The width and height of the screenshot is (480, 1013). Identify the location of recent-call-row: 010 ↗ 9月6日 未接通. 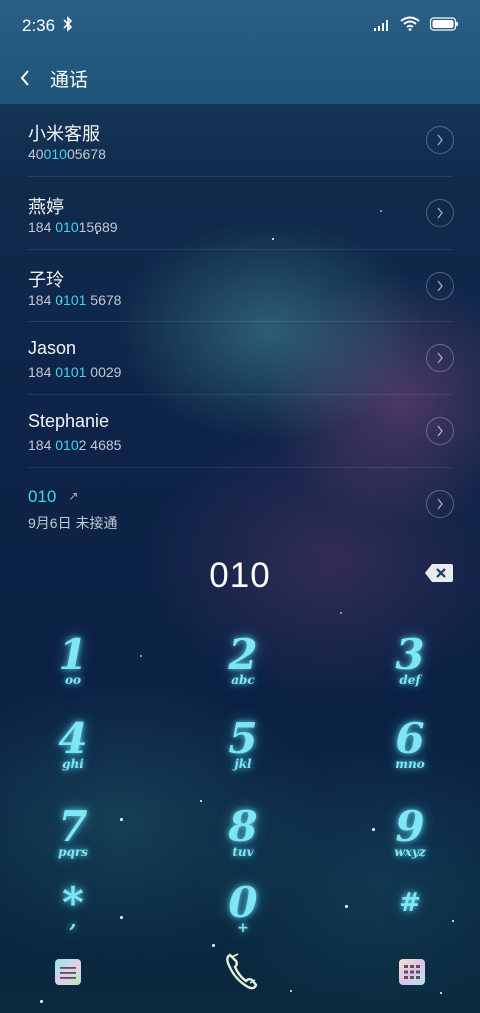
(241, 504).